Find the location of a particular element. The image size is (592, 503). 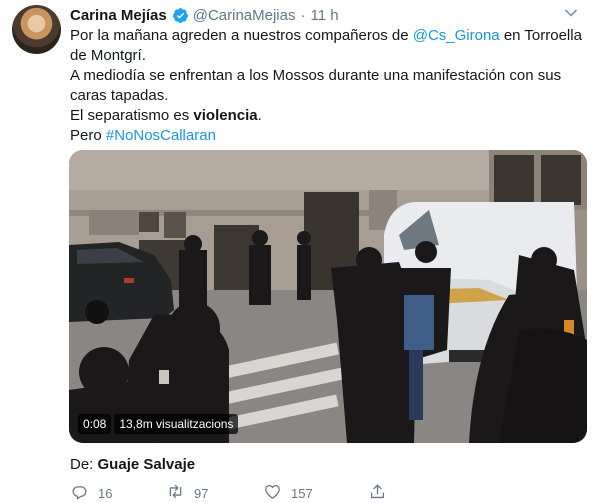

author-name: Carina Mejías is located at coordinates (118, 15).